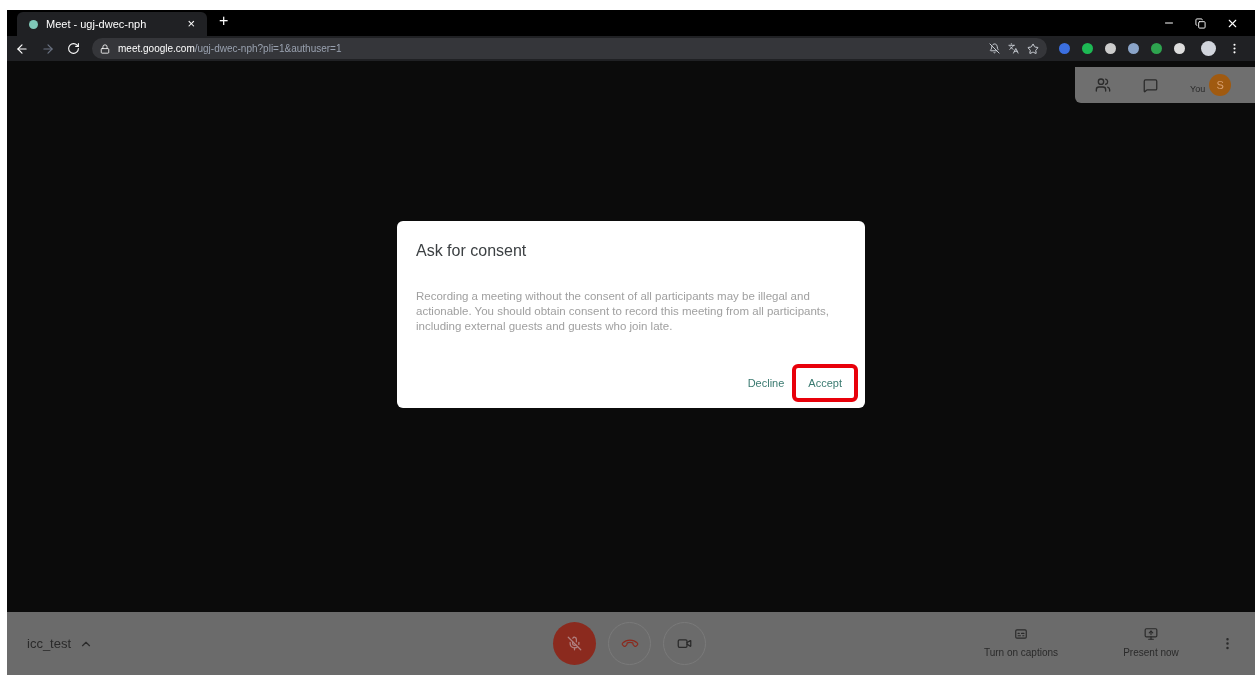  Describe the element at coordinates (766, 383) in the screenshot. I see `dialog-button: Decline` at that location.